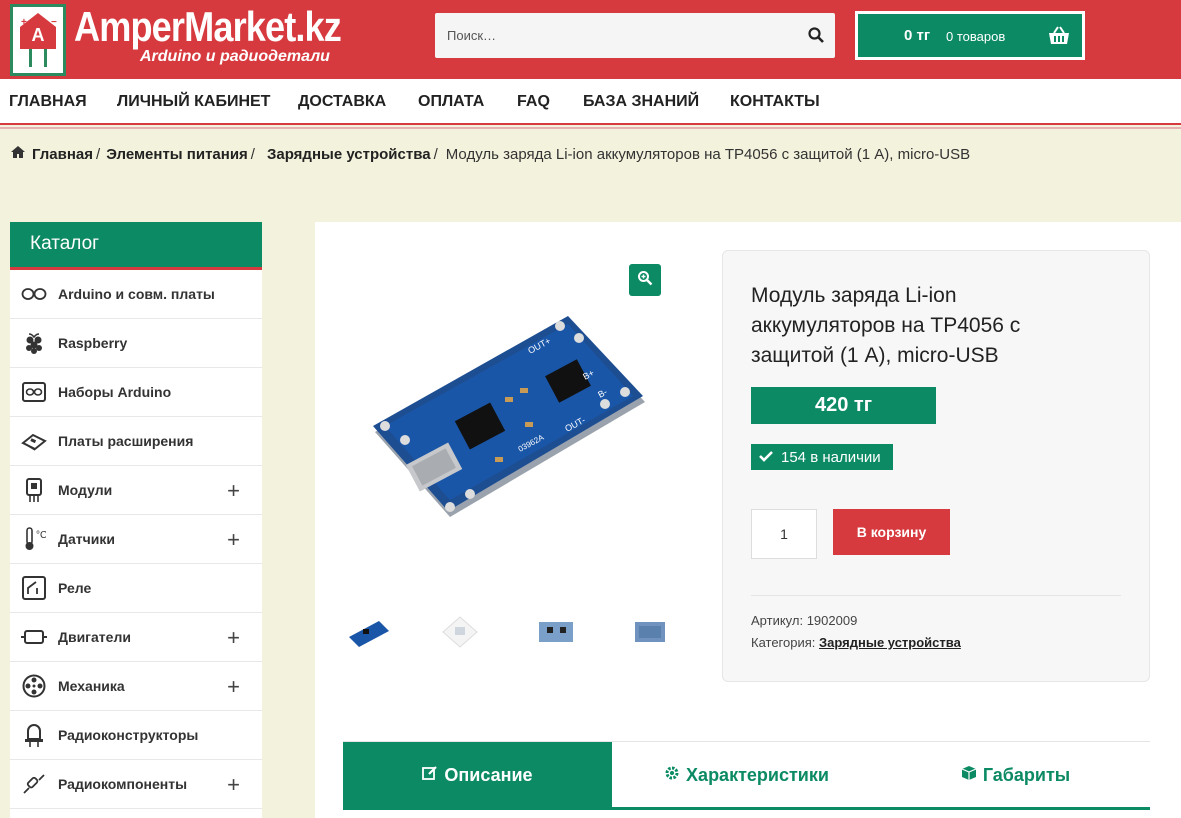  Describe the element at coordinates (34, 392) in the screenshot. I see `kit-icon` at that location.